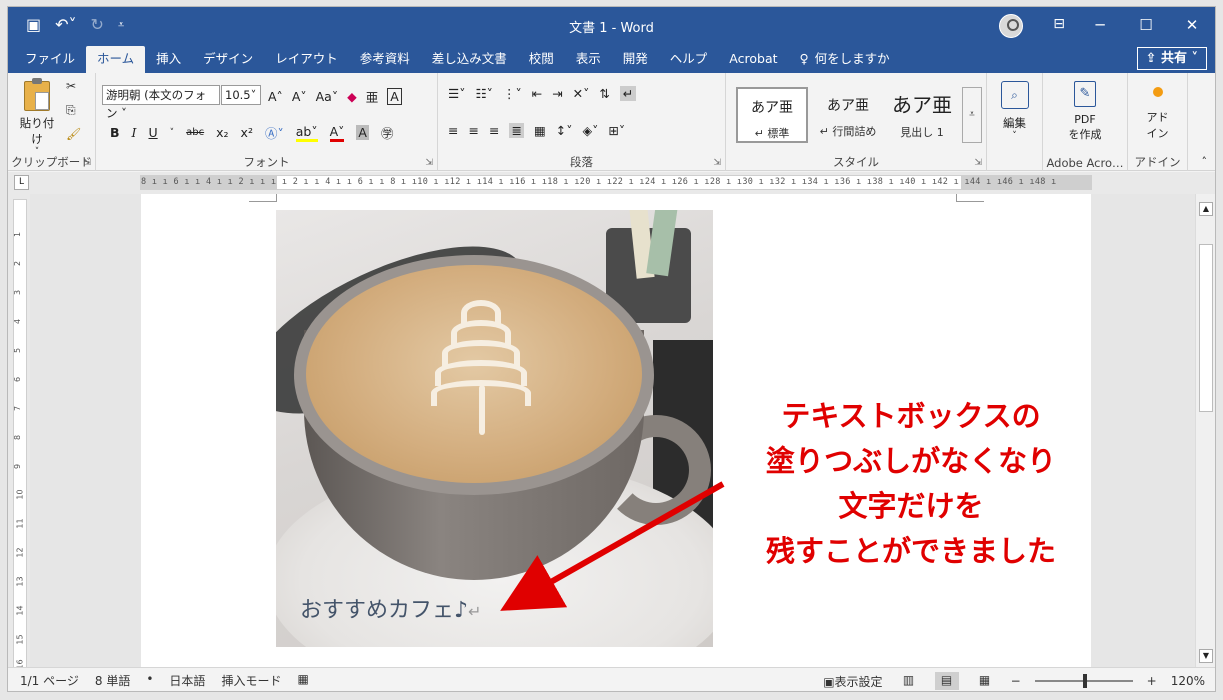 The width and height of the screenshot is (1223, 700). Describe the element at coordinates (112, 680) in the screenshot. I see `word-count: 8 単語` at that location.